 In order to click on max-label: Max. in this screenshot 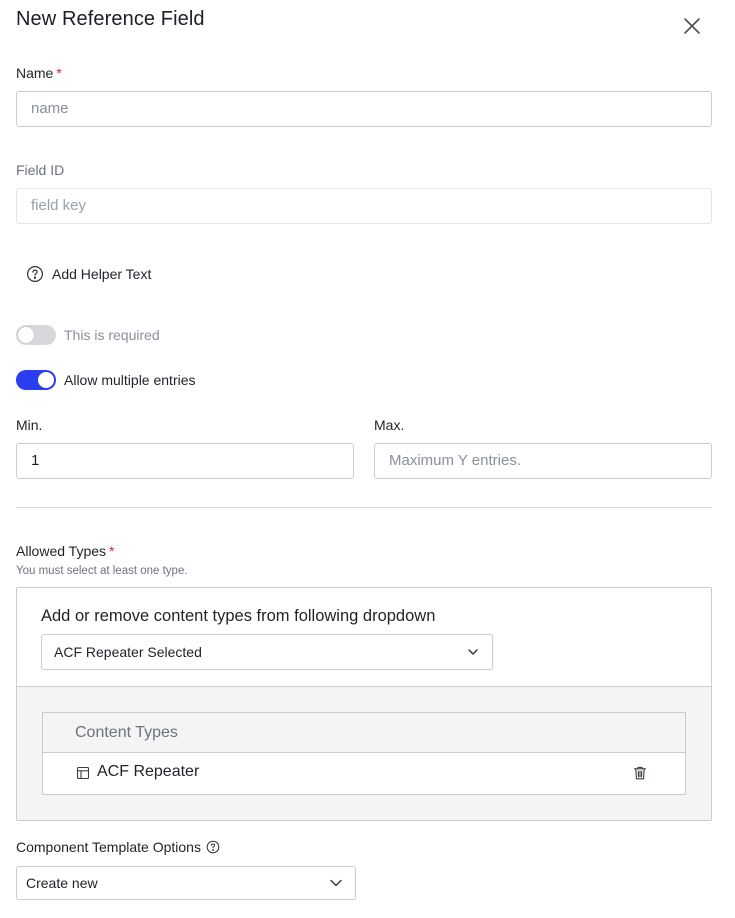, I will do `click(389, 425)`.